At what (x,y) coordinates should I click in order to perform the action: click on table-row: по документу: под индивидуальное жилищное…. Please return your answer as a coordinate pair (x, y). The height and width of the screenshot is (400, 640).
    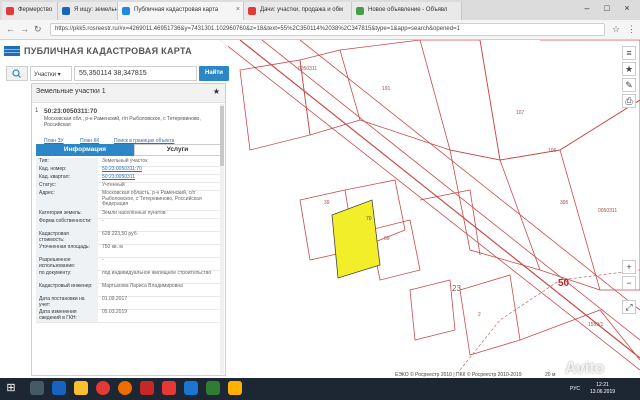
    Looking at the image, I should click on (128, 277).